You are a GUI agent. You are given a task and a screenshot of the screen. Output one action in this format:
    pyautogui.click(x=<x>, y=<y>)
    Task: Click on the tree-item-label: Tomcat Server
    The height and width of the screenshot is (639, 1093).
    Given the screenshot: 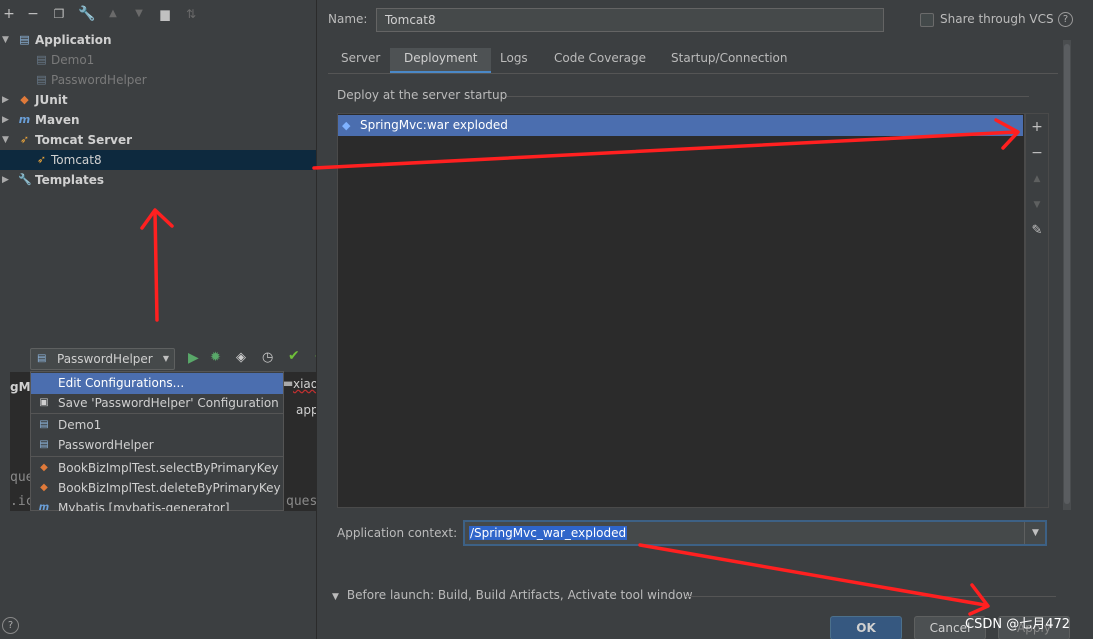 What is the action you would take?
    pyautogui.click(x=84, y=140)
    